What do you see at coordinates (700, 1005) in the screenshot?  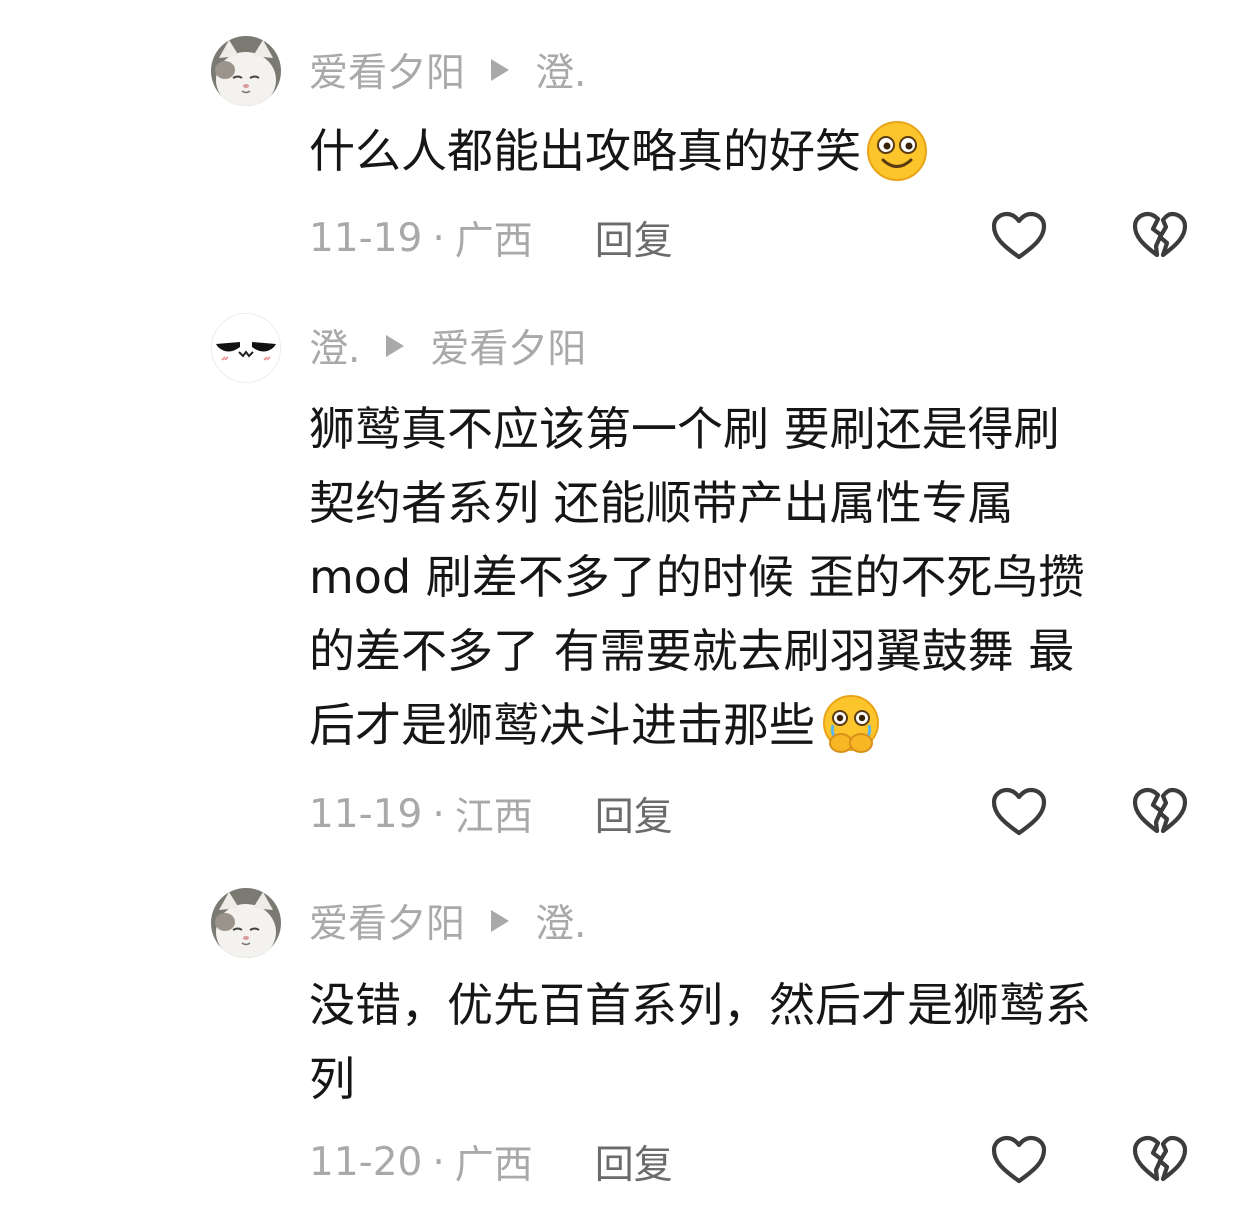 I see `comment-line: 没错，优先百首系列，然后才是狮鹫系` at bounding box center [700, 1005].